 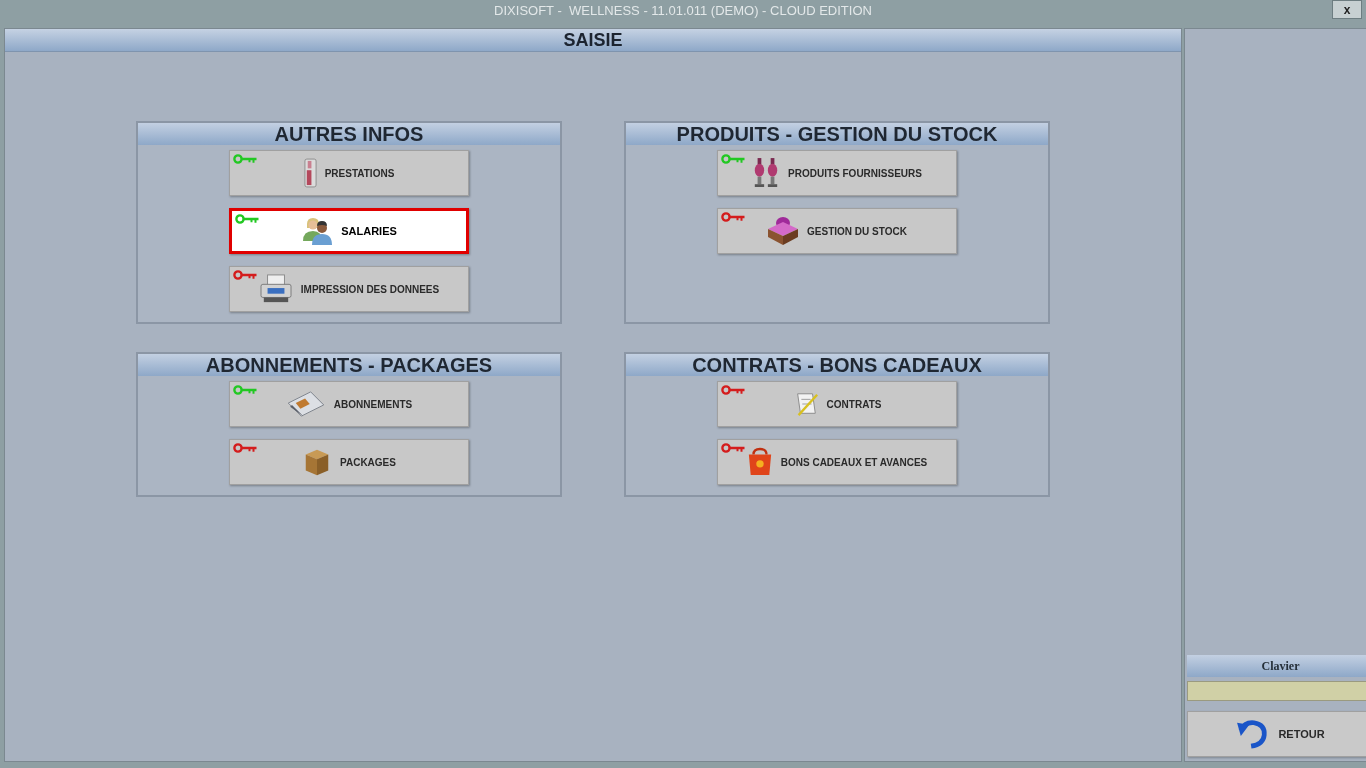 What do you see at coordinates (837, 462) in the screenshot?
I see `menu-button: BONS CADEAUX ET AVANCES` at bounding box center [837, 462].